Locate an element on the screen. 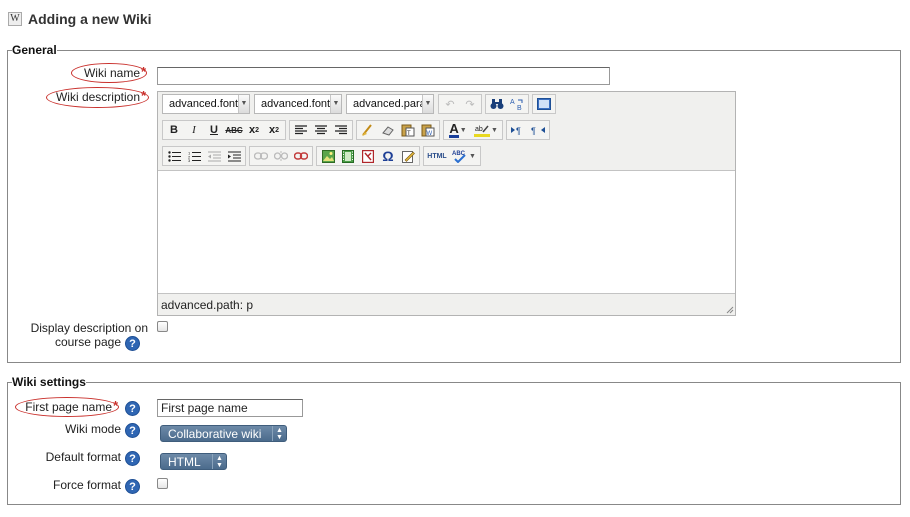 This screenshot has width=910, height=517. default-format-select-value: HTML is located at coordinates (184, 462).